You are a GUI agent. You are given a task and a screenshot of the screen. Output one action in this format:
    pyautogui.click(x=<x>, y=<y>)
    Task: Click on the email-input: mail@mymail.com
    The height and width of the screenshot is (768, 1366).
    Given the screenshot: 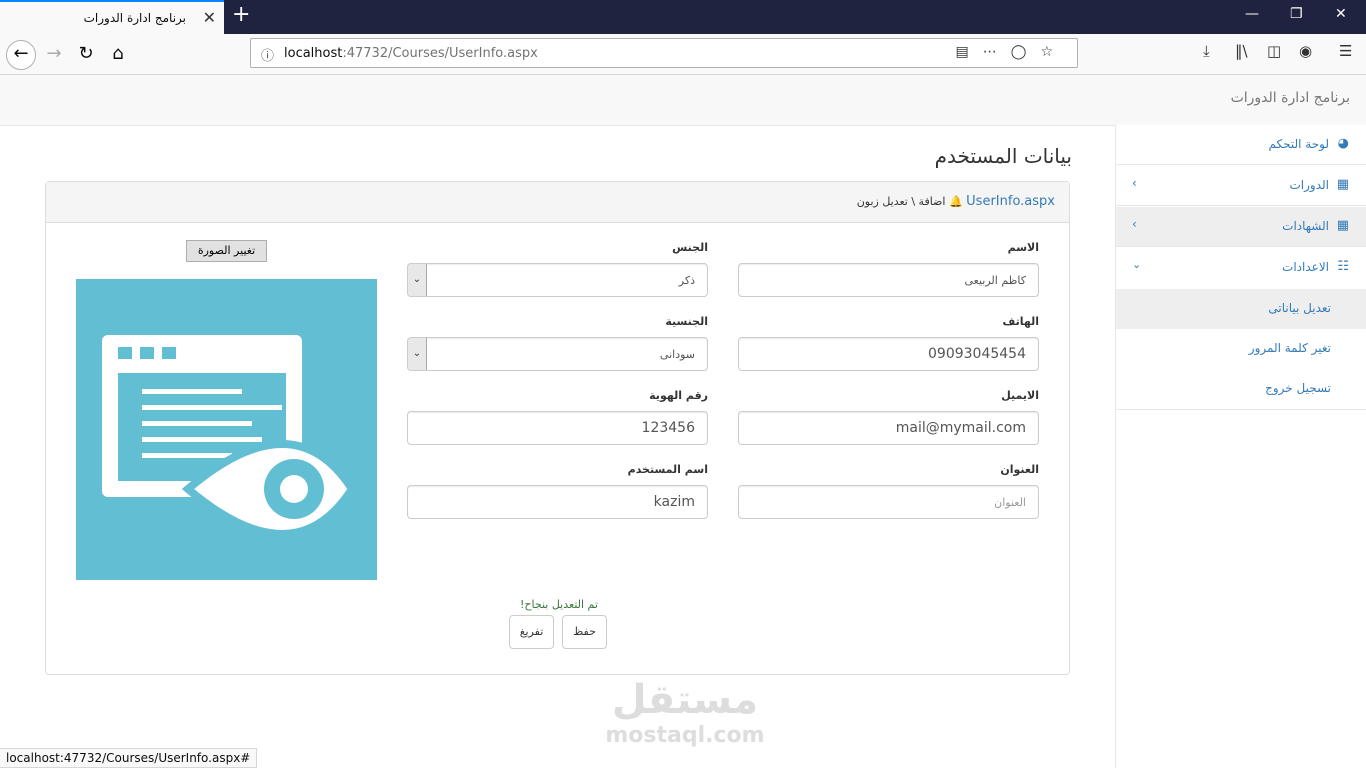 What is the action you would take?
    pyautogui.click(x=888, y=428)
    